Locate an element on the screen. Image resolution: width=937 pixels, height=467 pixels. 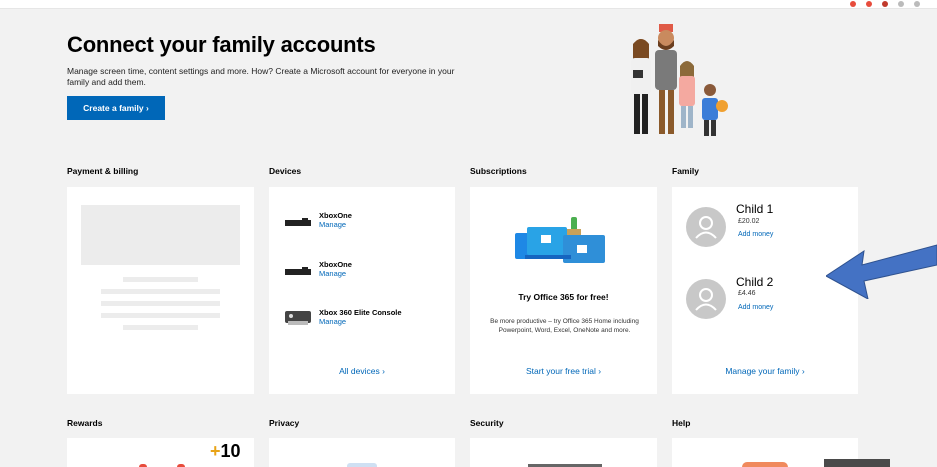
device-item: Xbox 360 Elite Console Manage is located at coordinates (360, 317).